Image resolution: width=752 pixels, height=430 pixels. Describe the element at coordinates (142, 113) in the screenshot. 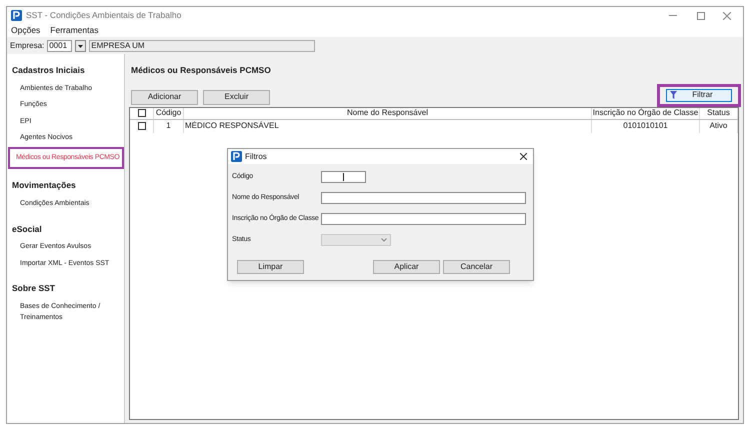

I see `select-all-checkbox` at that location.